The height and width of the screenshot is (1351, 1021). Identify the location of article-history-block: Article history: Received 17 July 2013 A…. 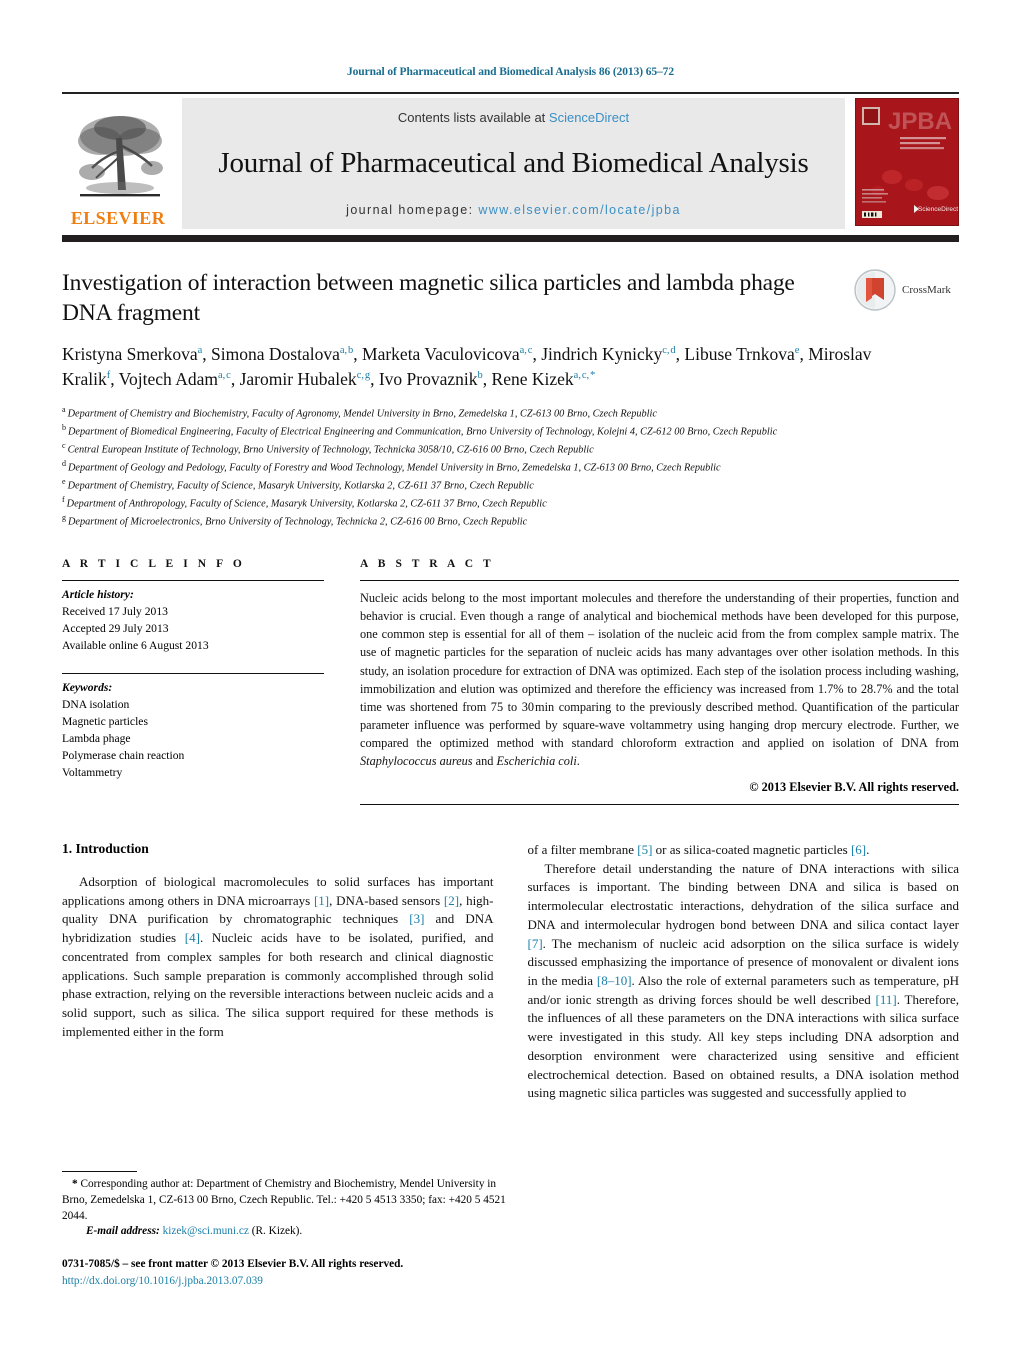
(193, 618).